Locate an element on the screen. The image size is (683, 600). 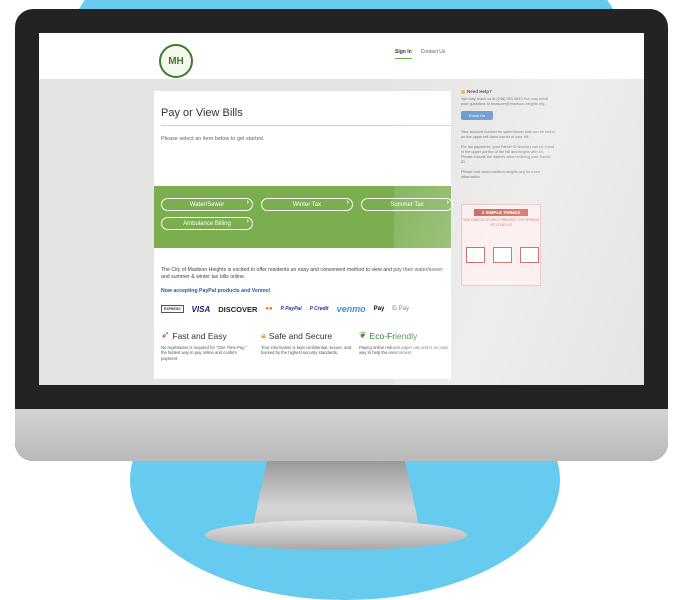
feature-title: Safe and Secure is located at coordinates (300, 335).